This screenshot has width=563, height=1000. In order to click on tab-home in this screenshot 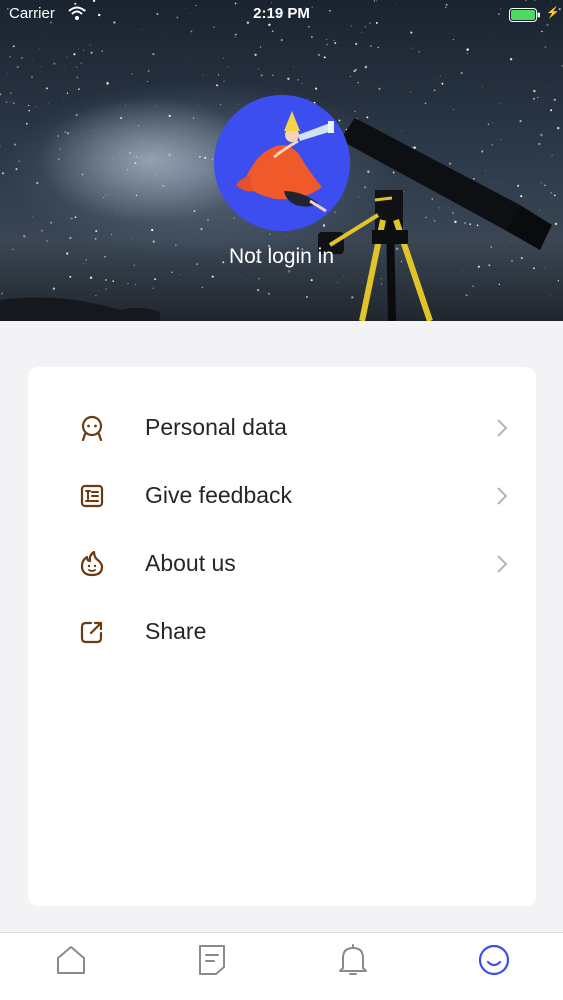, I will do `click(70, 966)`.